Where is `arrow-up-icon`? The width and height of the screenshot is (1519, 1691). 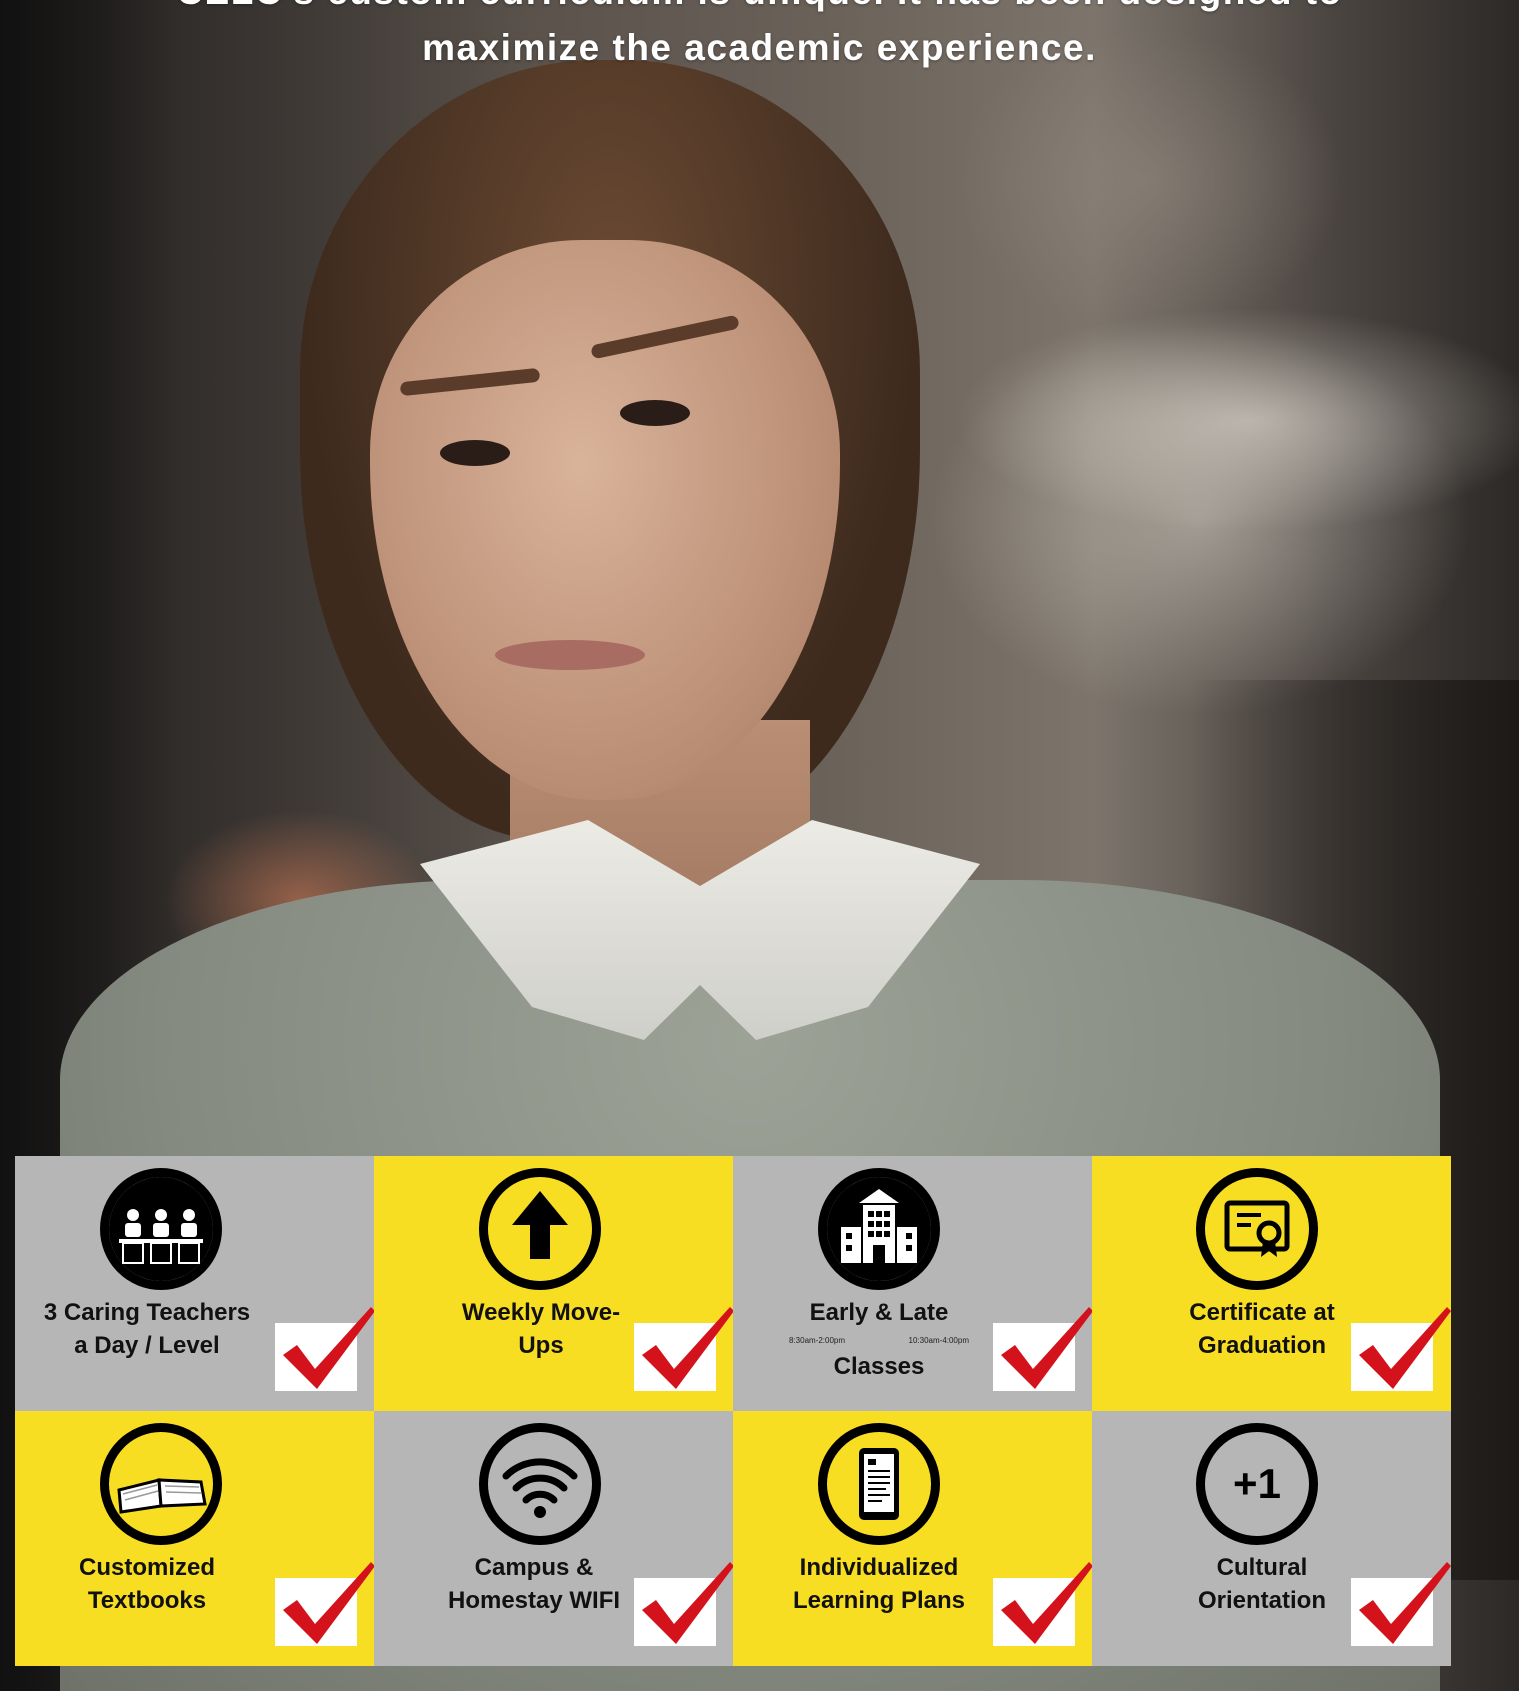 arrow-up-icon is located at coordinates (540, 1229).